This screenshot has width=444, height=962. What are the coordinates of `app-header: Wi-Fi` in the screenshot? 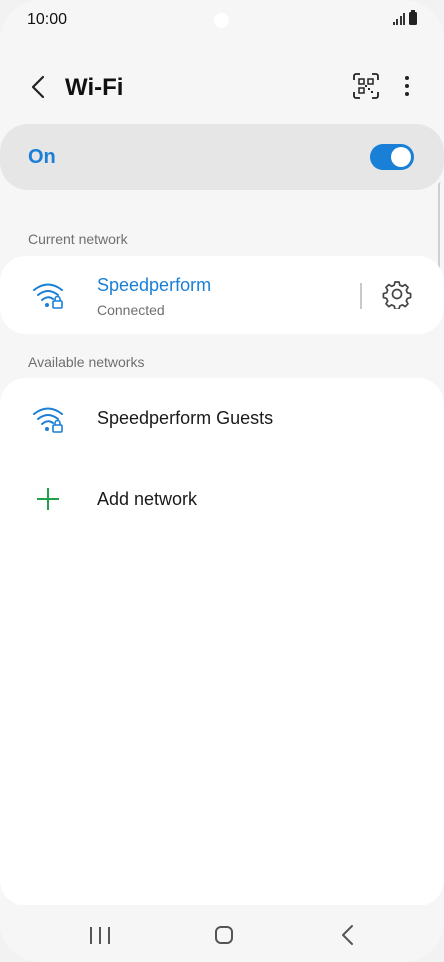 It's located at (222, 87).